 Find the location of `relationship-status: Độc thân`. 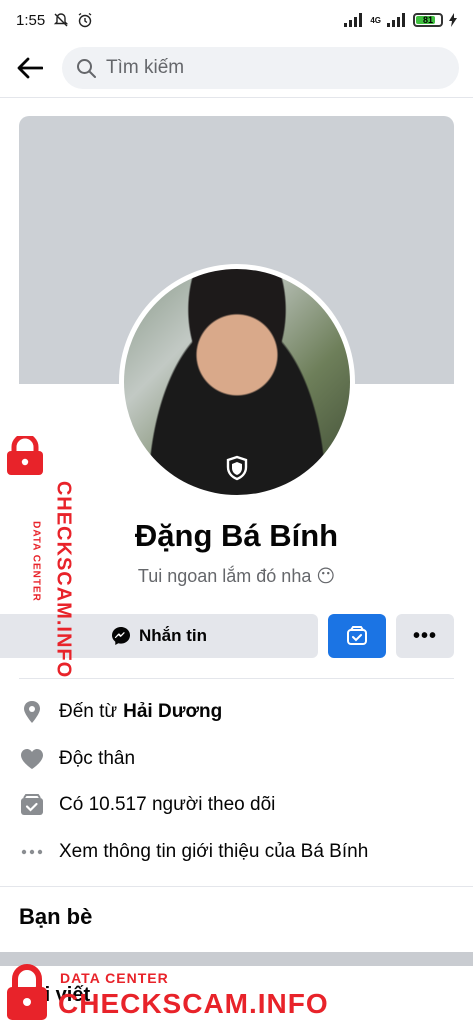

relationship-status: Độc thân is located at coordinates (97, 758).